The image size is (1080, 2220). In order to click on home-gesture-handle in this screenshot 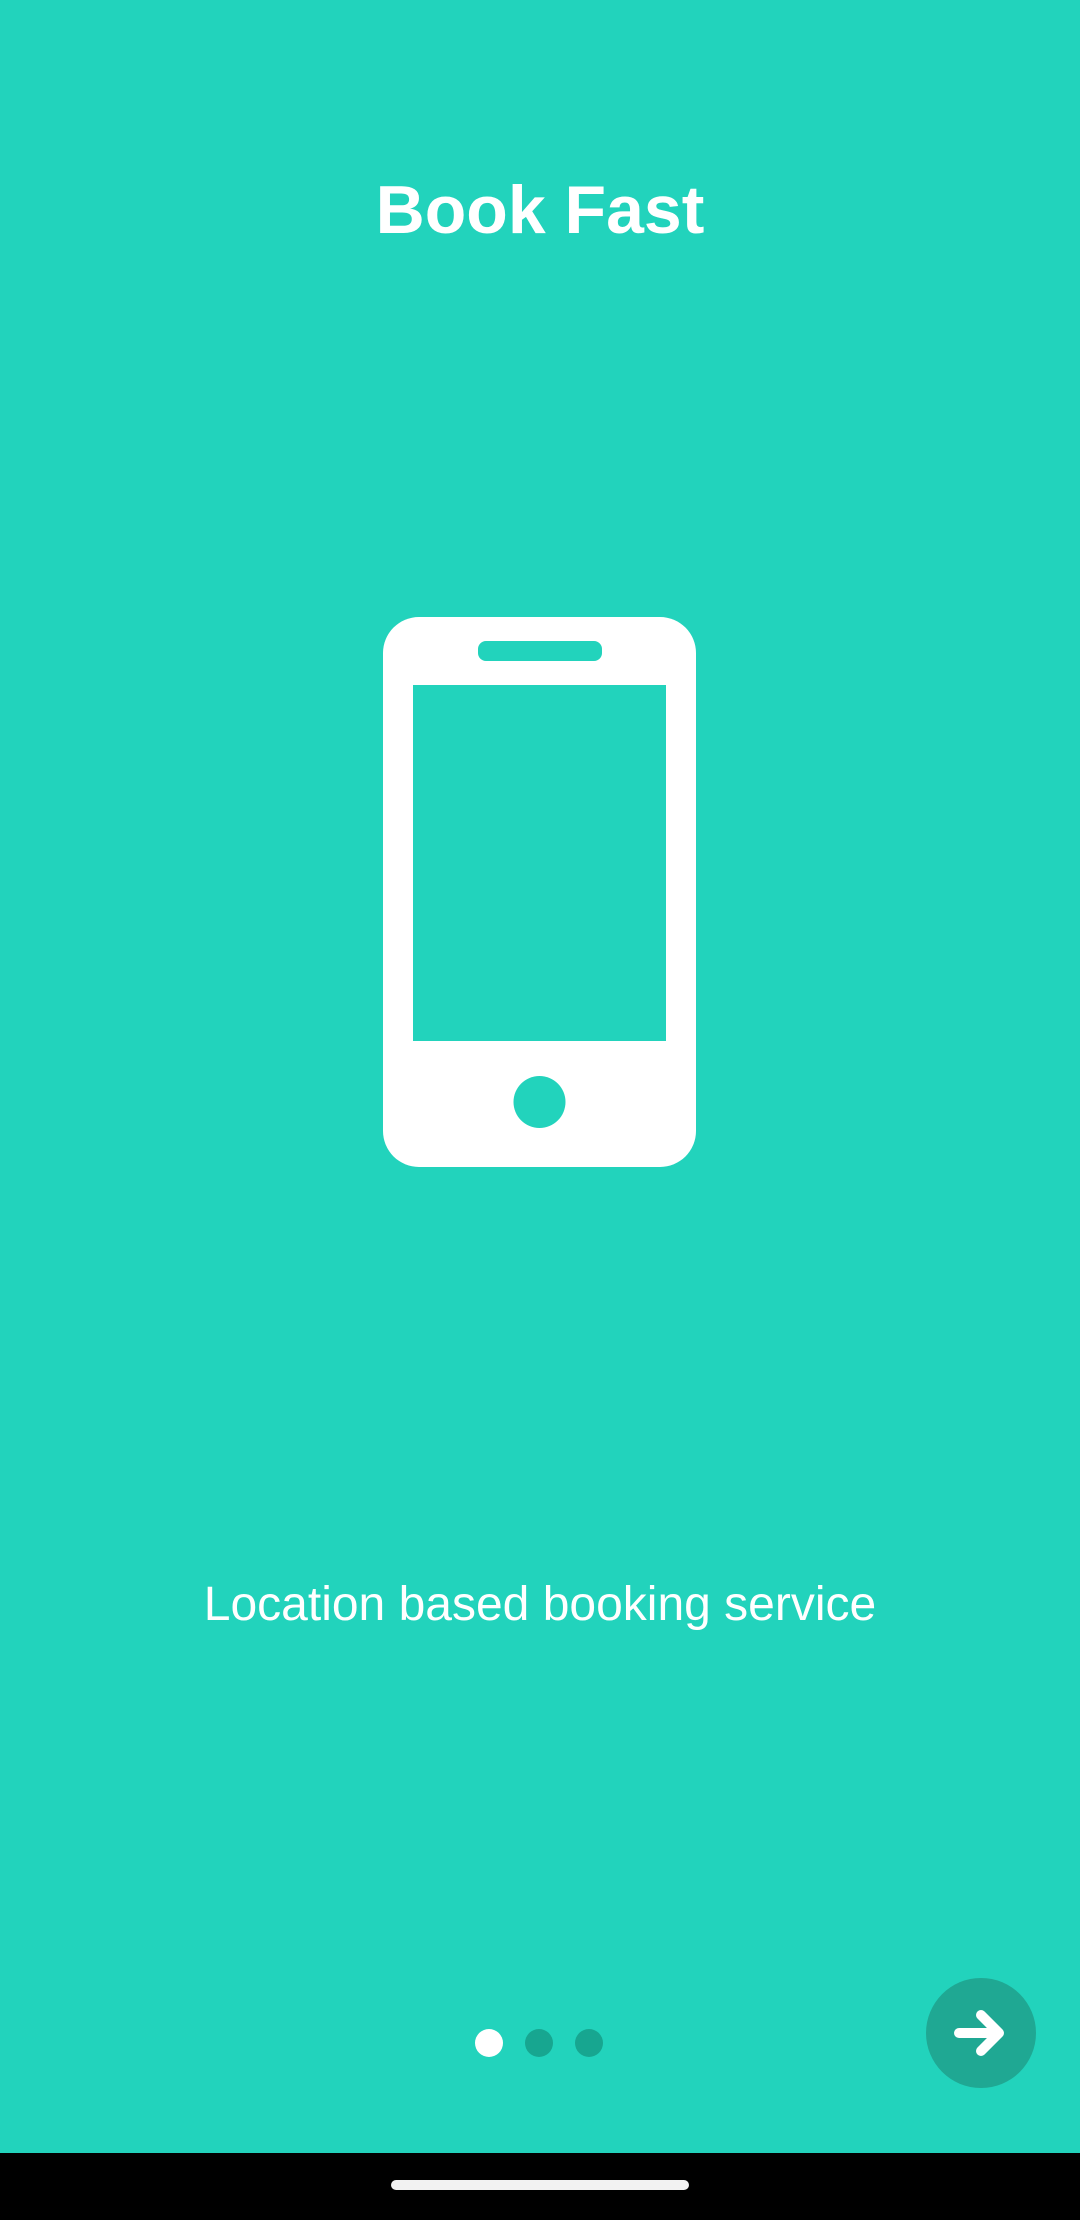, I will do `click(540, 2185)`.